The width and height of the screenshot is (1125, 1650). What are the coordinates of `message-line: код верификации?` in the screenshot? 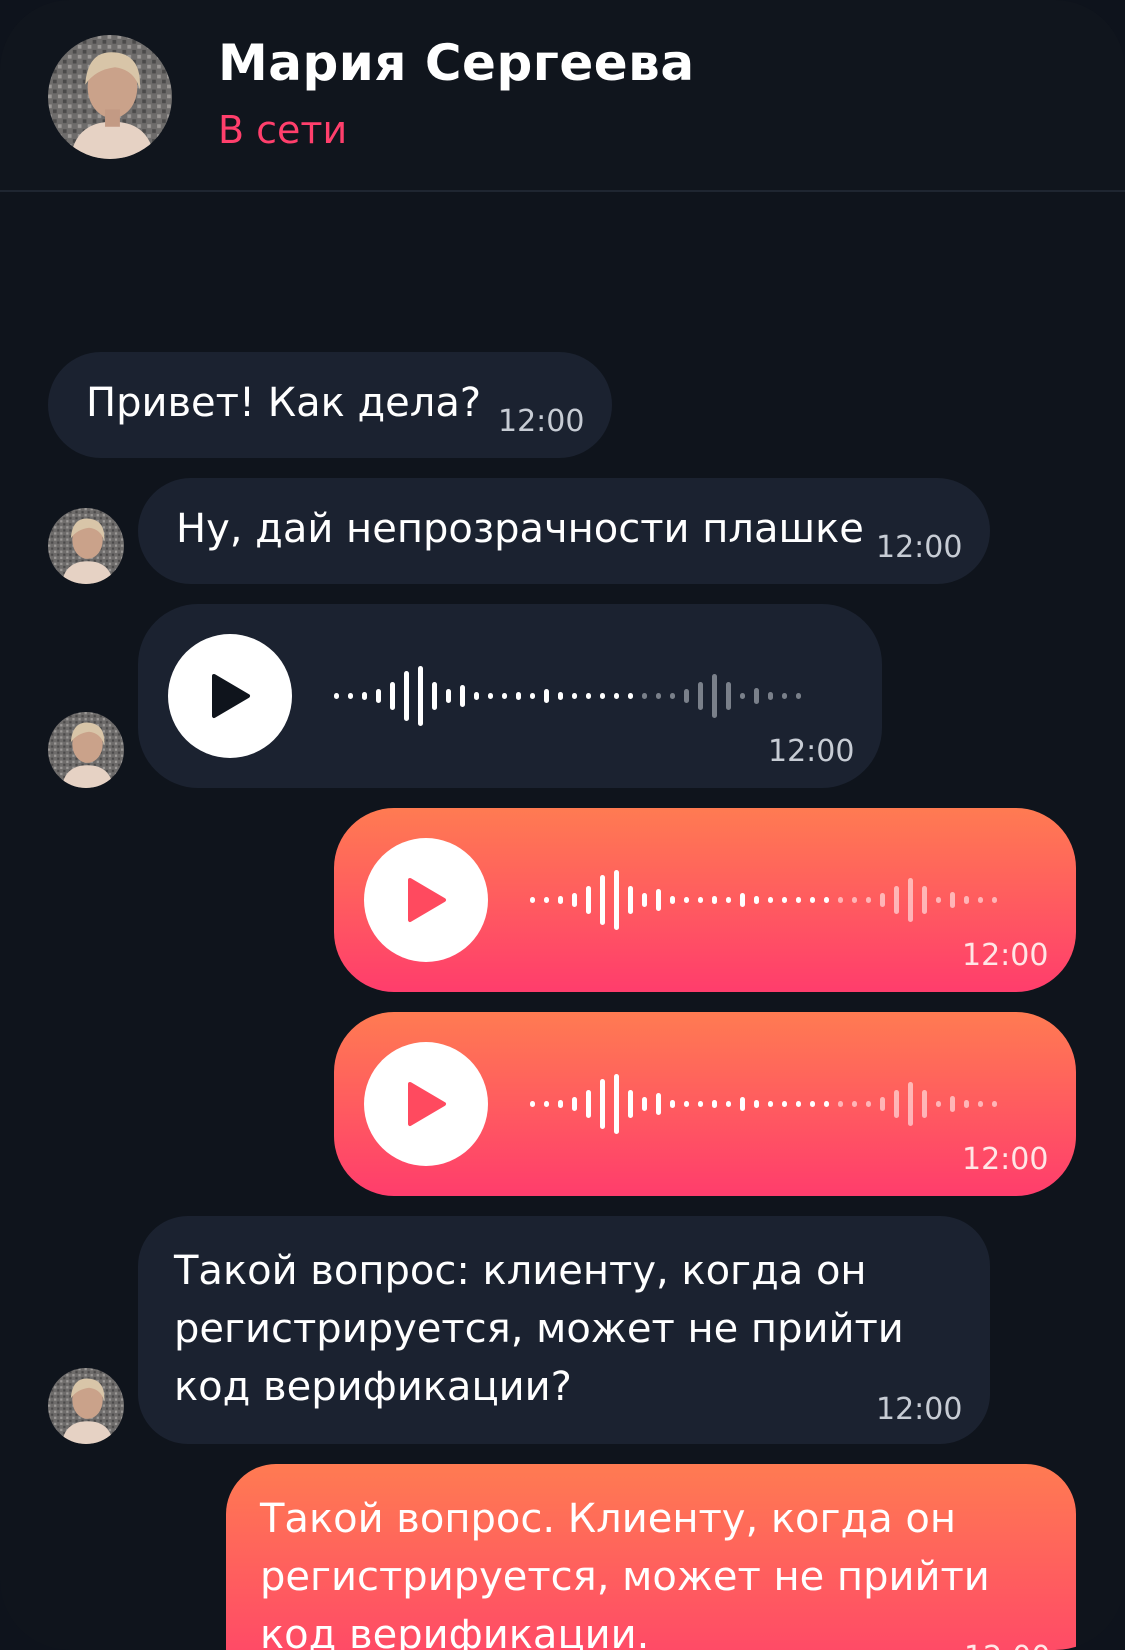 It's located at (373, 1387).